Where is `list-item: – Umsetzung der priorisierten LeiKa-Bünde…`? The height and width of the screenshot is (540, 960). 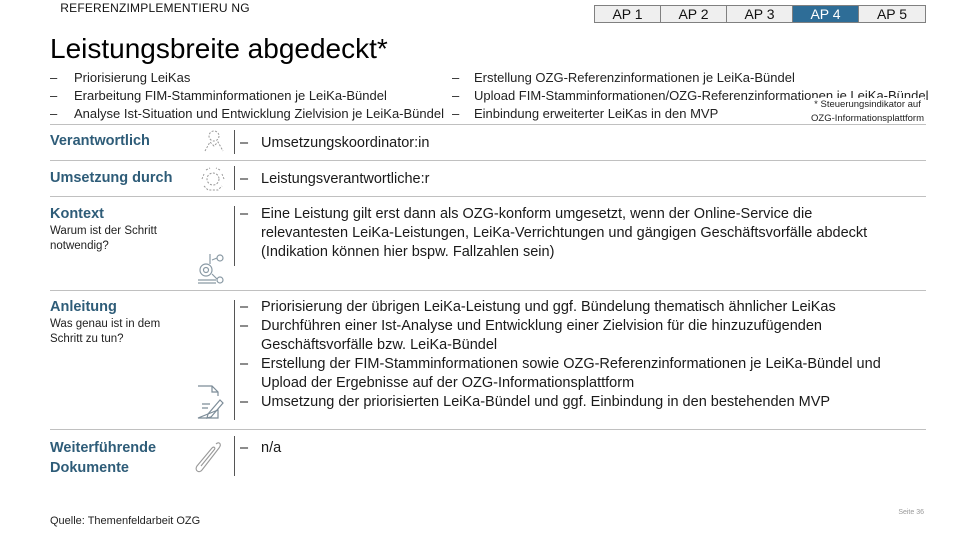 list-item: – Umsetzung der priorisierten LeiKa-Bünde… is located at coordinates (535, 402).